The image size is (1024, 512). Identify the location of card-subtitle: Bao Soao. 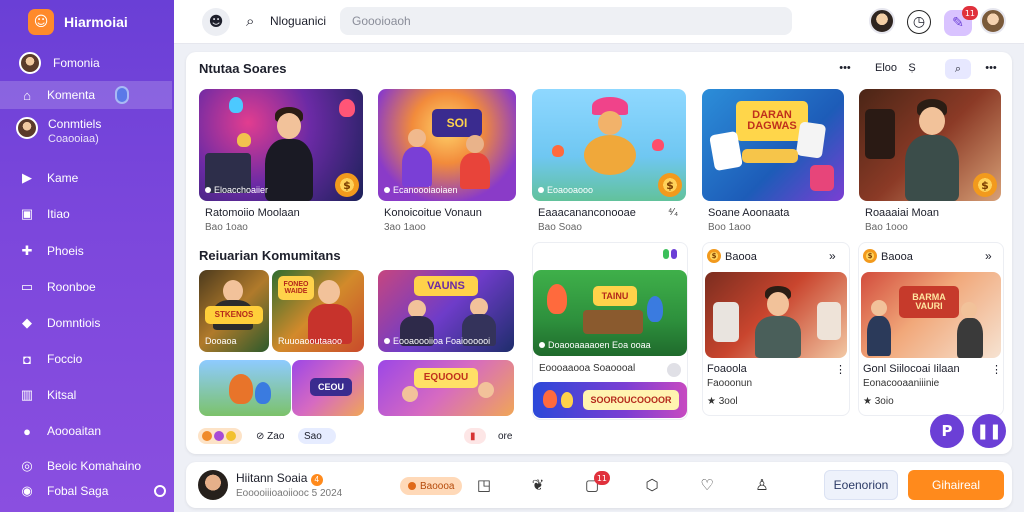
(560, 227).